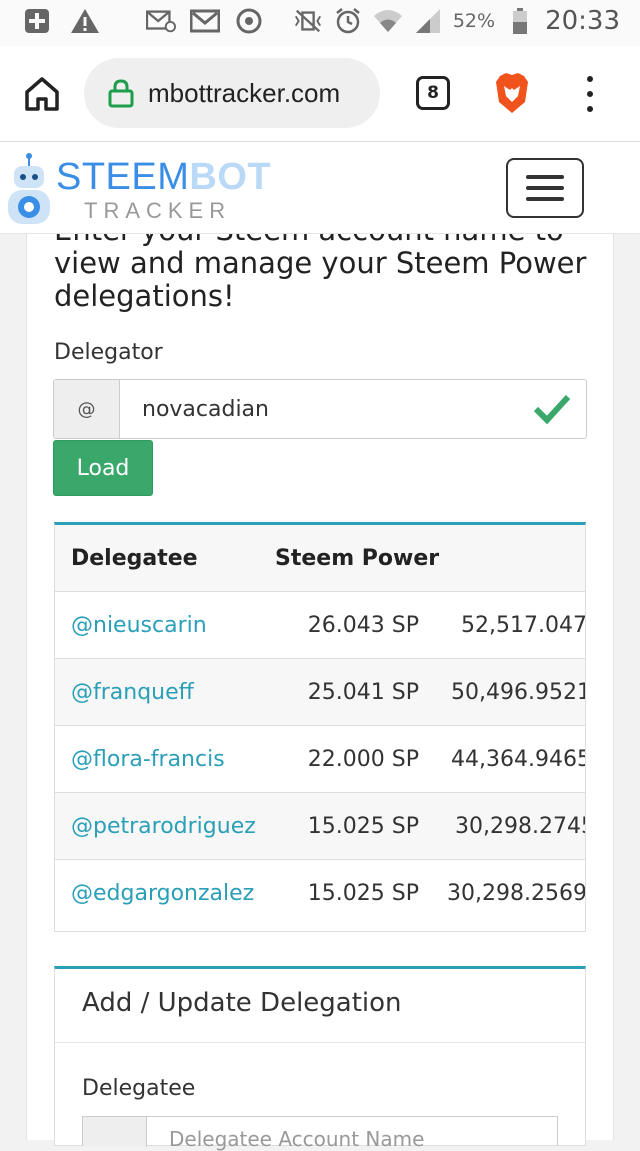  Describe the element at coordinates (518, 692) in the screenshot. I see `vests-cell: 50,496.95215` at that location.